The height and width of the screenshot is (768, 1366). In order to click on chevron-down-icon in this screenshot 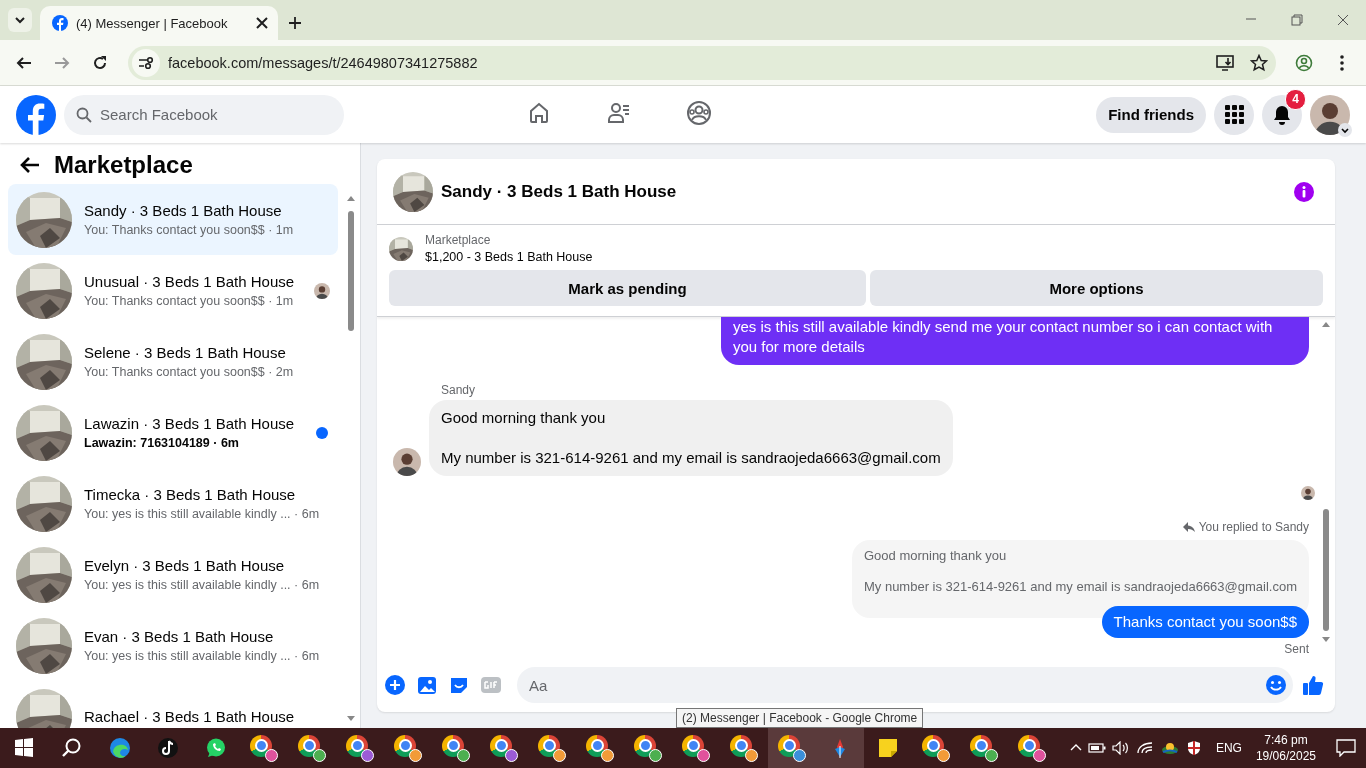, I will do `click(1345, 129)`.